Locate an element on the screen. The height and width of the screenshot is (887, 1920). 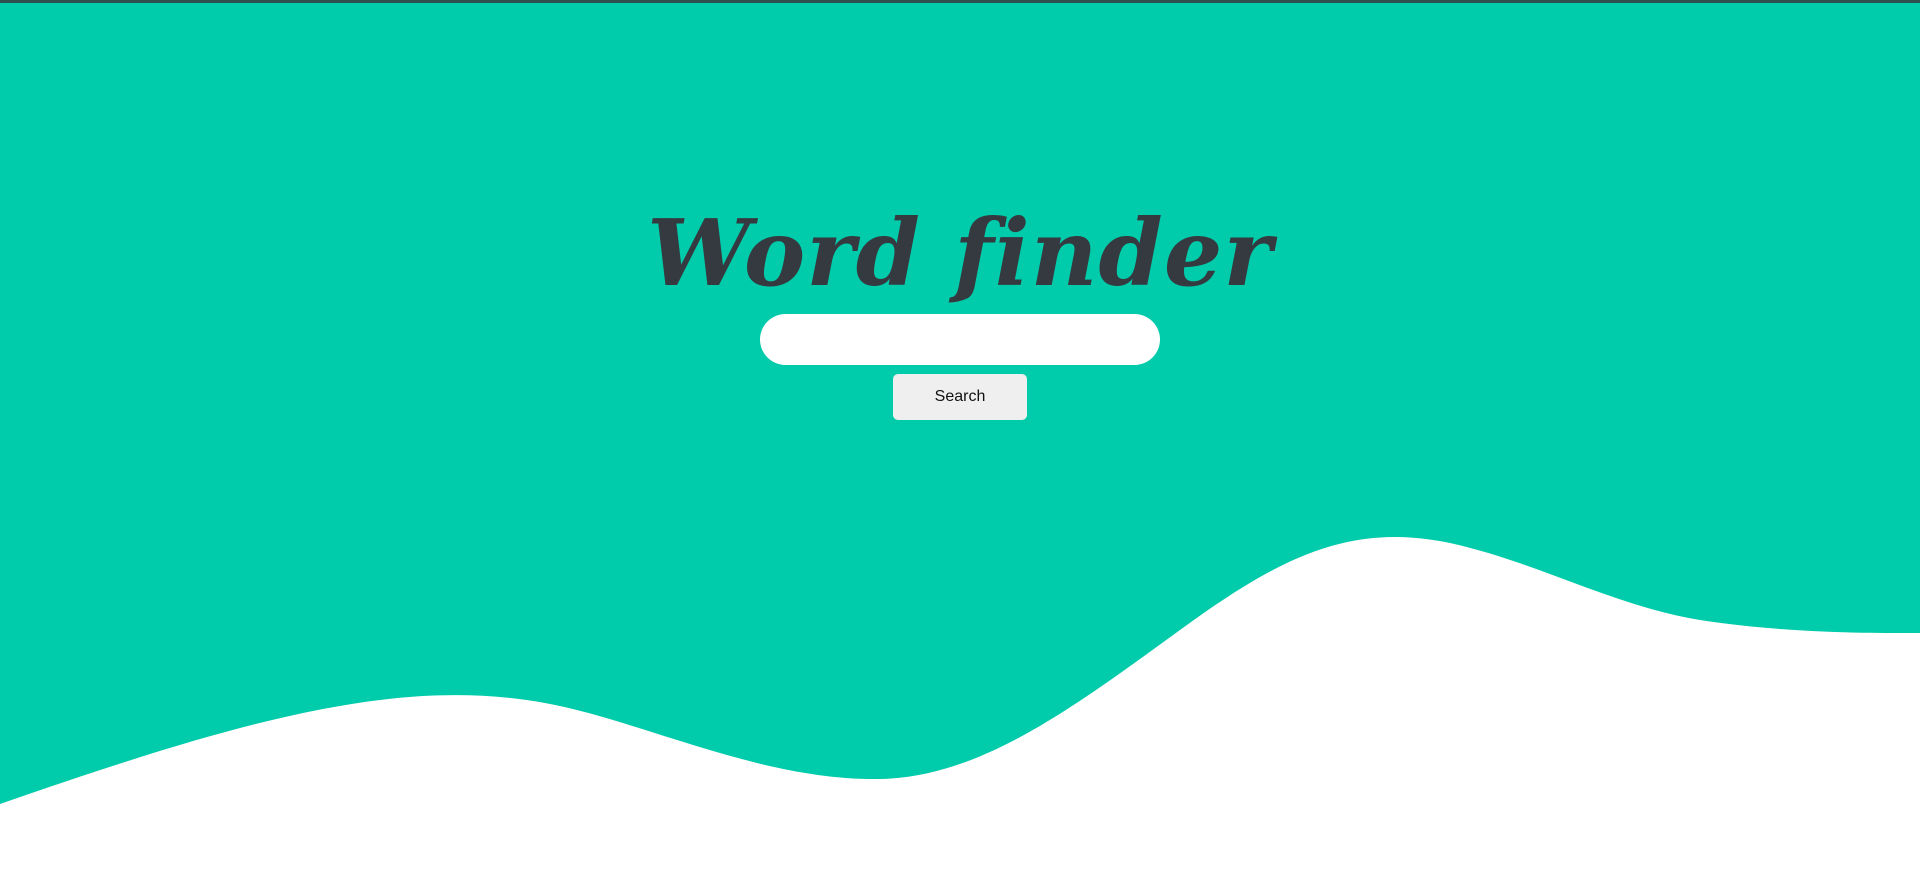
page-title: Word finder is located at coordinates (960, 253).